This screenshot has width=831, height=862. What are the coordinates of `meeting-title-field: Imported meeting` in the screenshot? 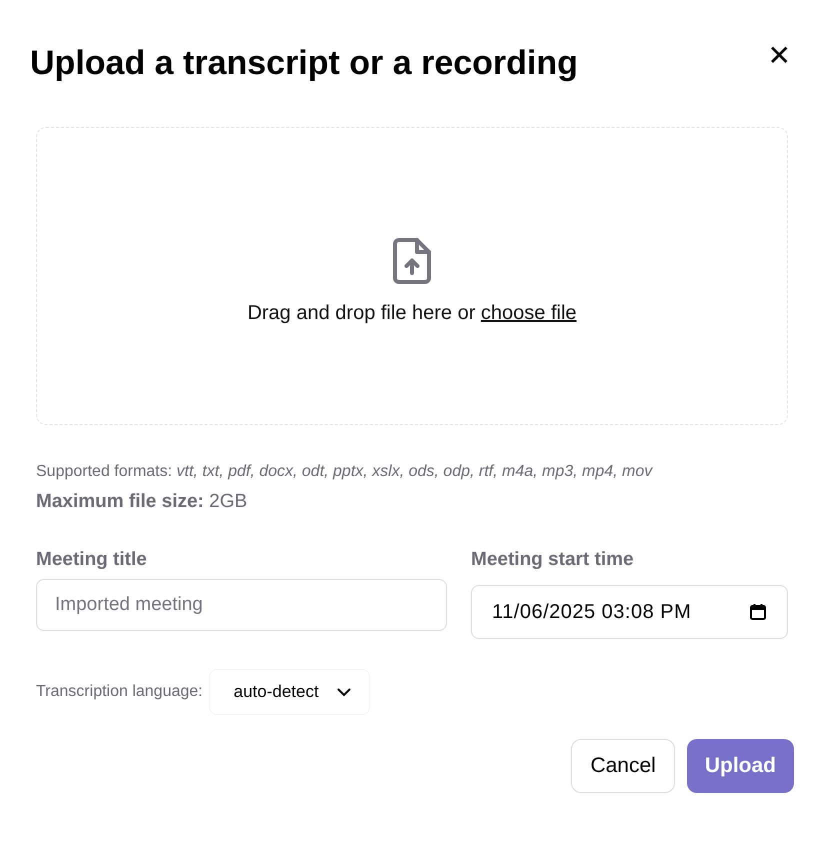 It's located at (241, 605).